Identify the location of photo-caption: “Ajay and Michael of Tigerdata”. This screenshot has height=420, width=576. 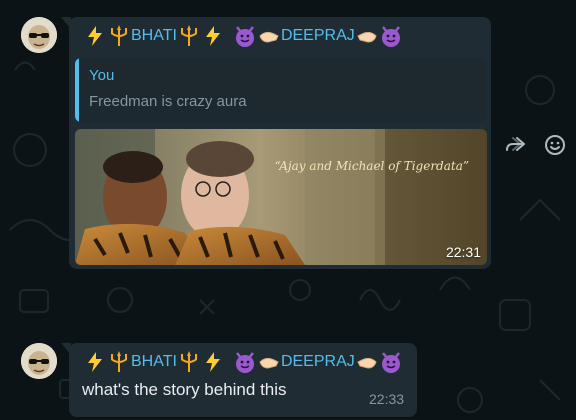
(371, 166).